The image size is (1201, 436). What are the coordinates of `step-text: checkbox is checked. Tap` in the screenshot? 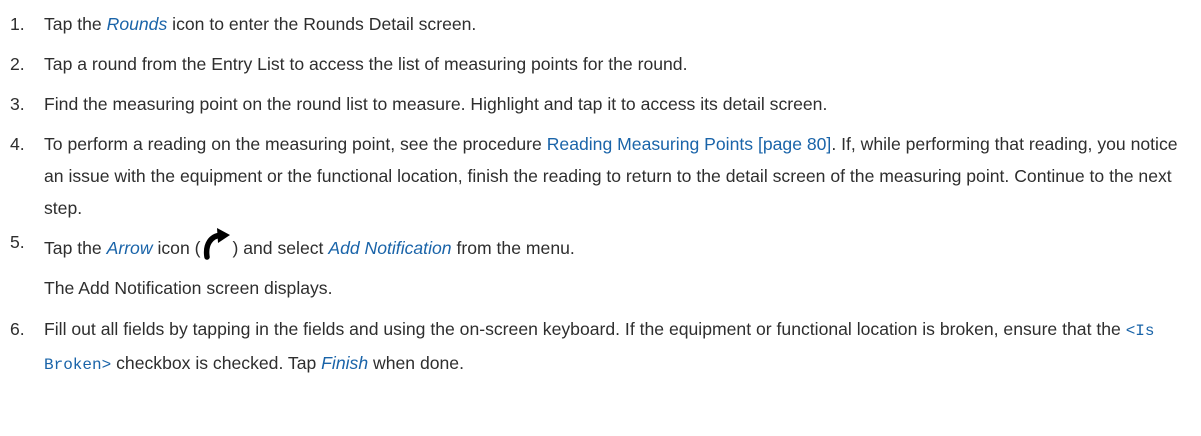 It's located at (216, 363).